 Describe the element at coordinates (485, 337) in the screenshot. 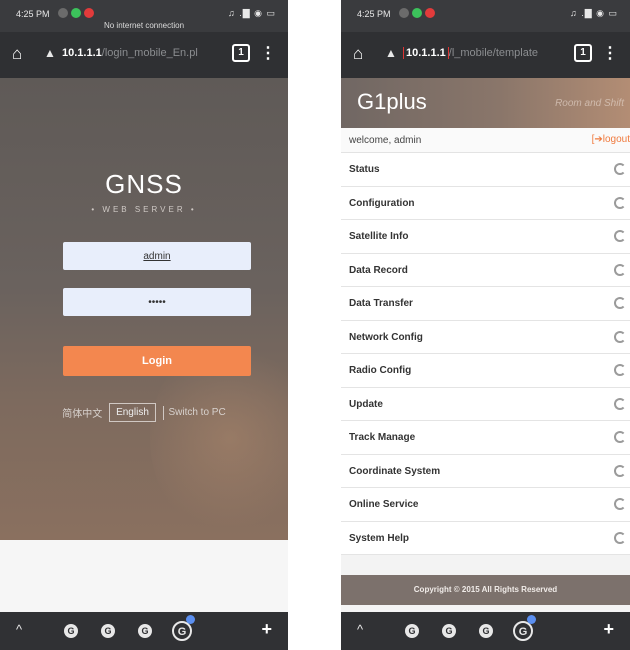

I see `menu-item-network-config: Network Config` at that location.